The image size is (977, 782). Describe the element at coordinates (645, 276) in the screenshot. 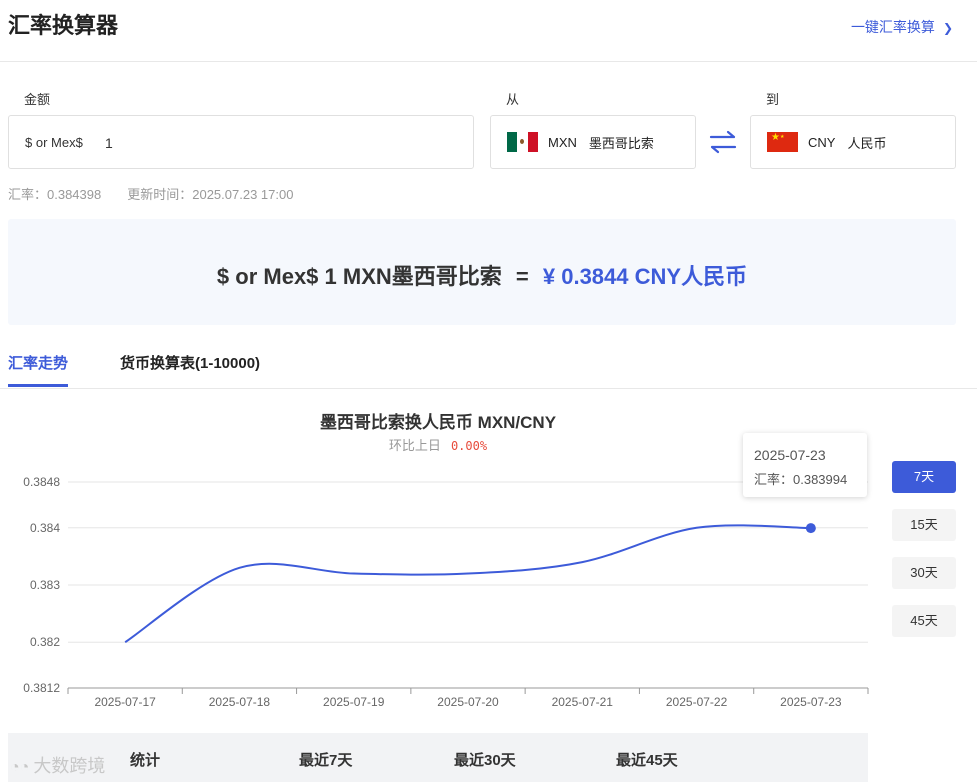

I see `result-target: ¥ 0.3844 CNY人民币` at that location.